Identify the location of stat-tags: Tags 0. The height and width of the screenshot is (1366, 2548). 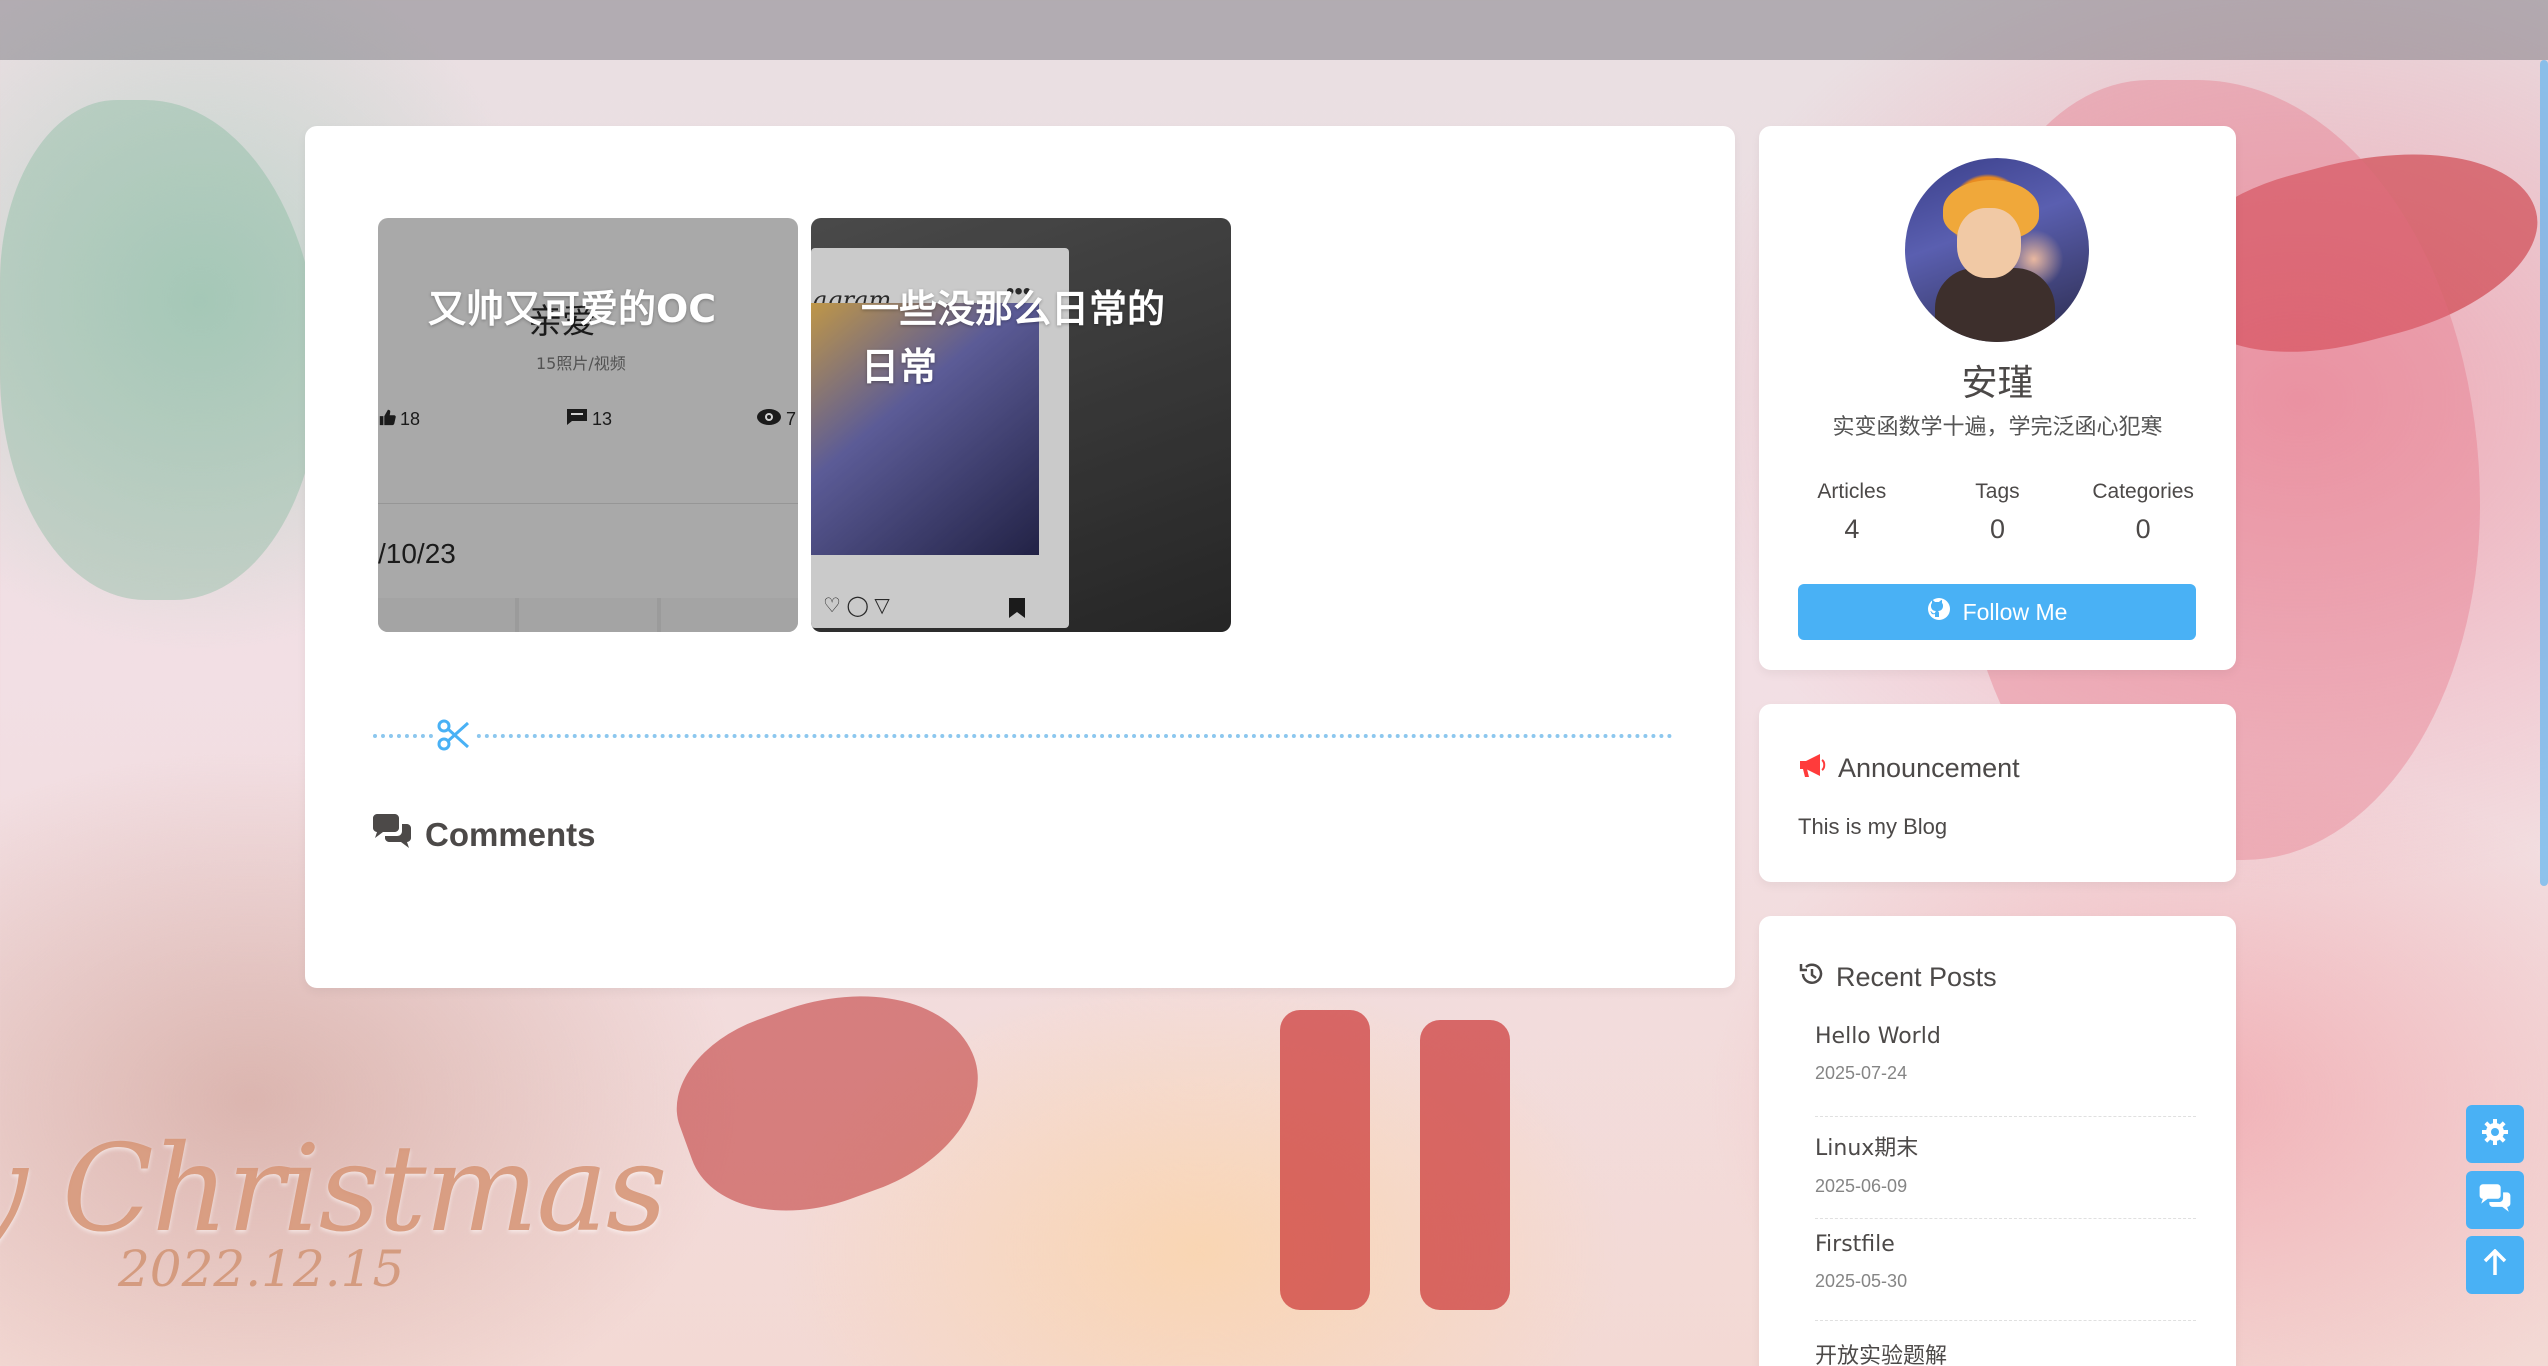
(1997, 512).